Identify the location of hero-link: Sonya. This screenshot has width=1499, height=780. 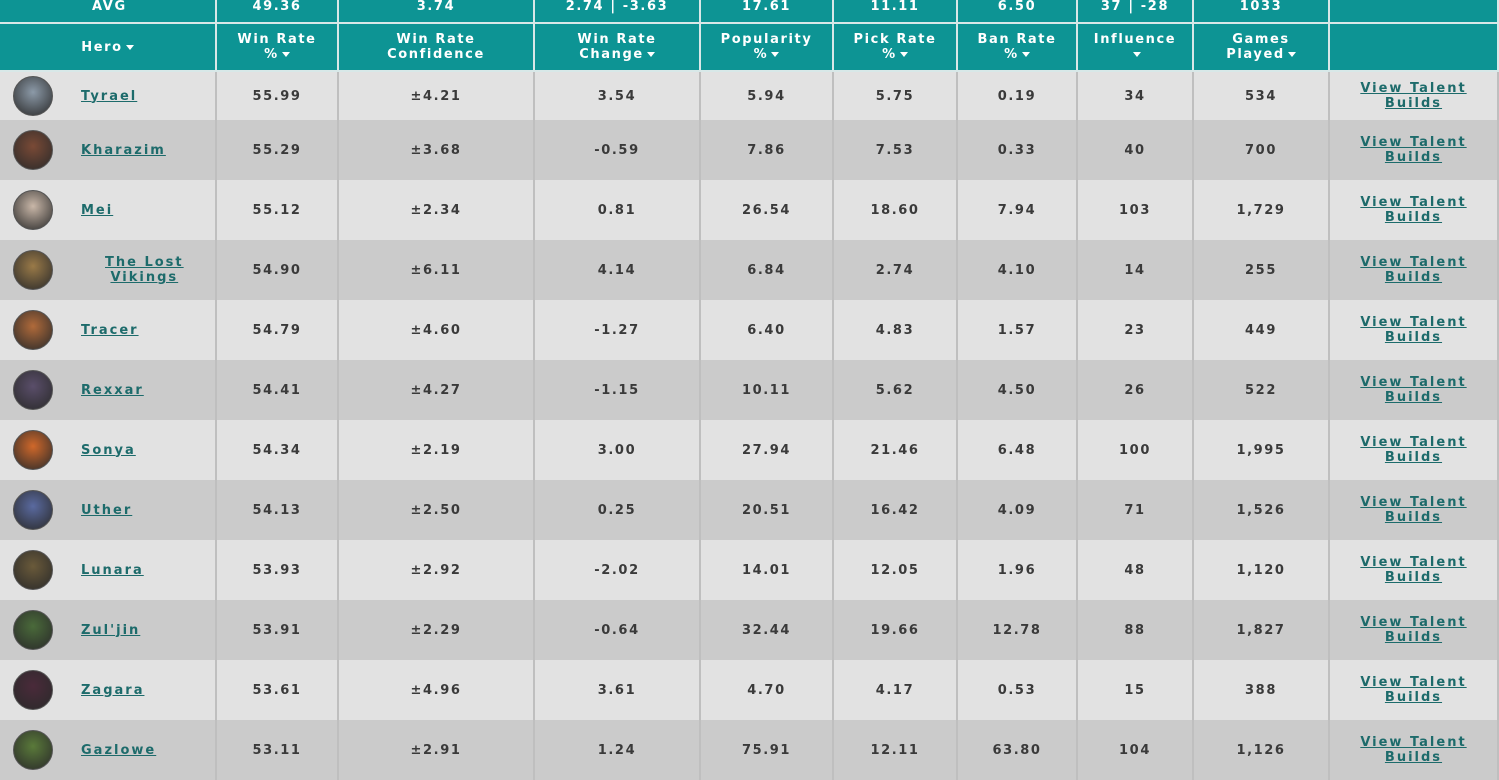
(108, 450).